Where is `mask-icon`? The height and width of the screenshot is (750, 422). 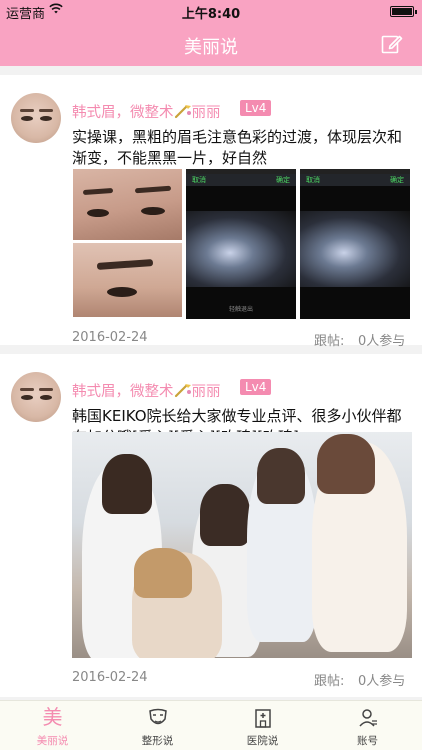 mask-icon is located at coordinates (157, 716).